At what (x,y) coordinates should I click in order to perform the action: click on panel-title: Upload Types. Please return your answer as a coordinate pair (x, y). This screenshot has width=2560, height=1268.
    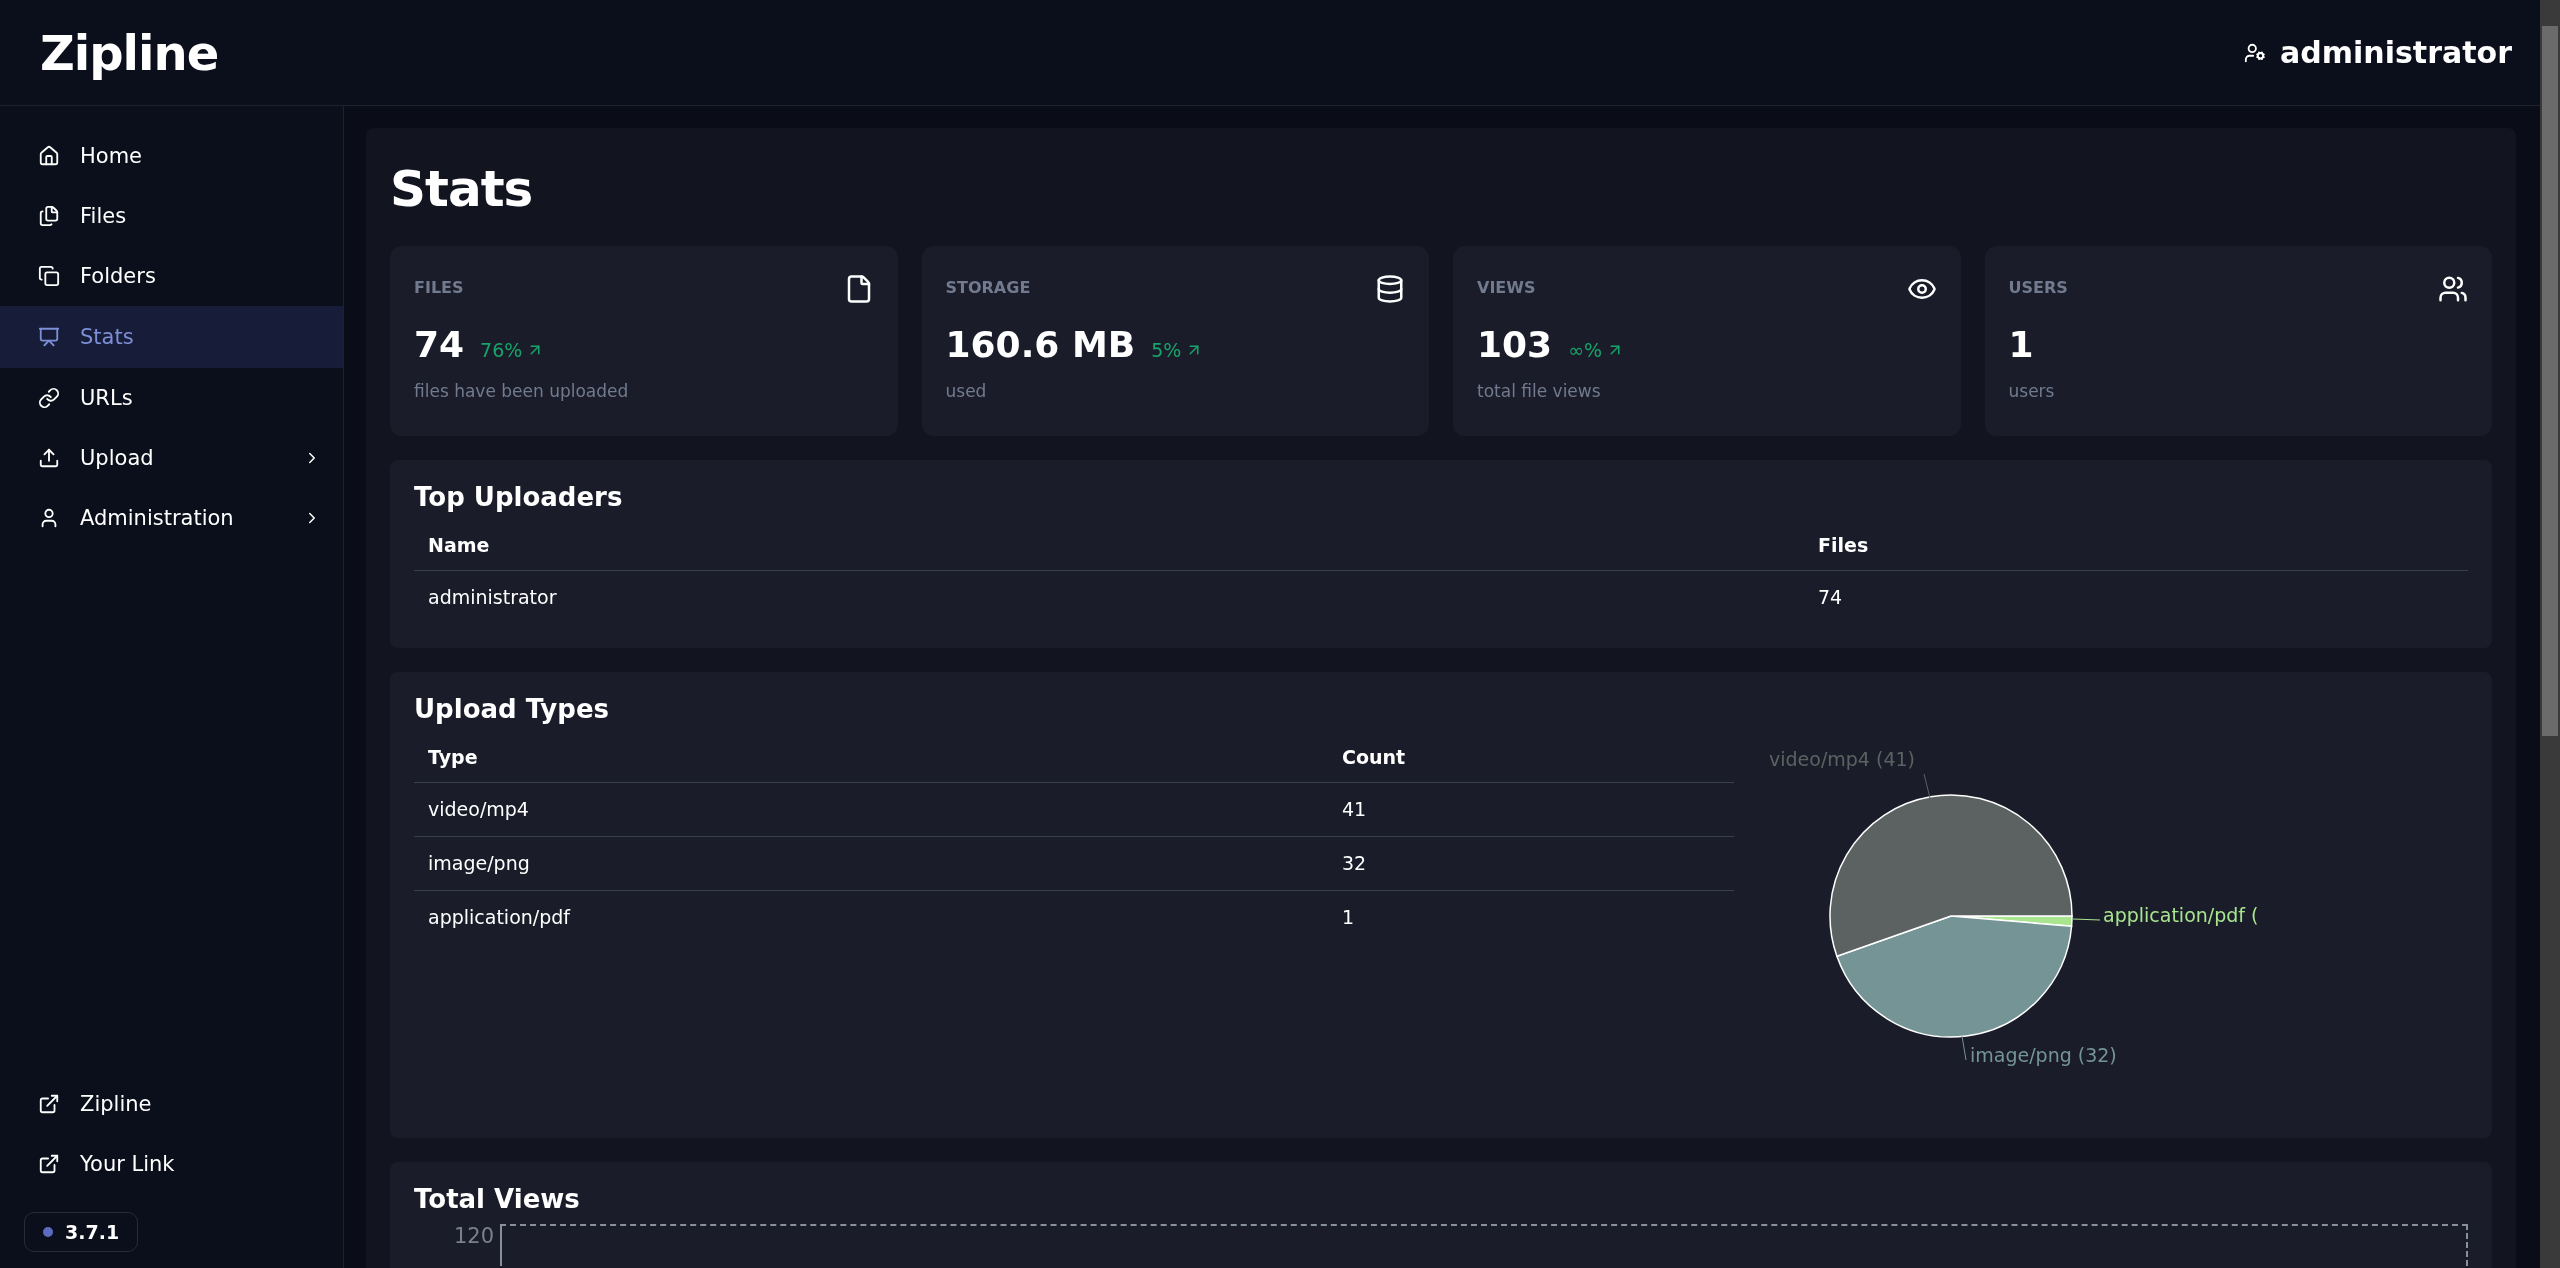
    Looking at the image, I should click on (512, 709).